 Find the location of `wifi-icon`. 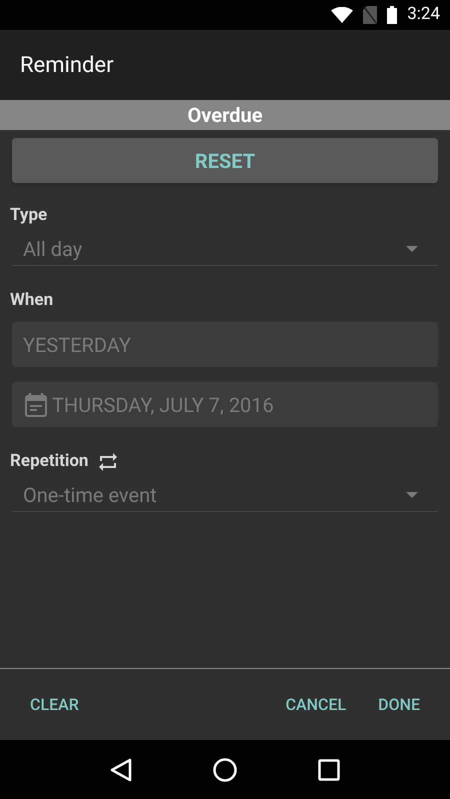

wifi-icon is located at coordinates (342, 15).